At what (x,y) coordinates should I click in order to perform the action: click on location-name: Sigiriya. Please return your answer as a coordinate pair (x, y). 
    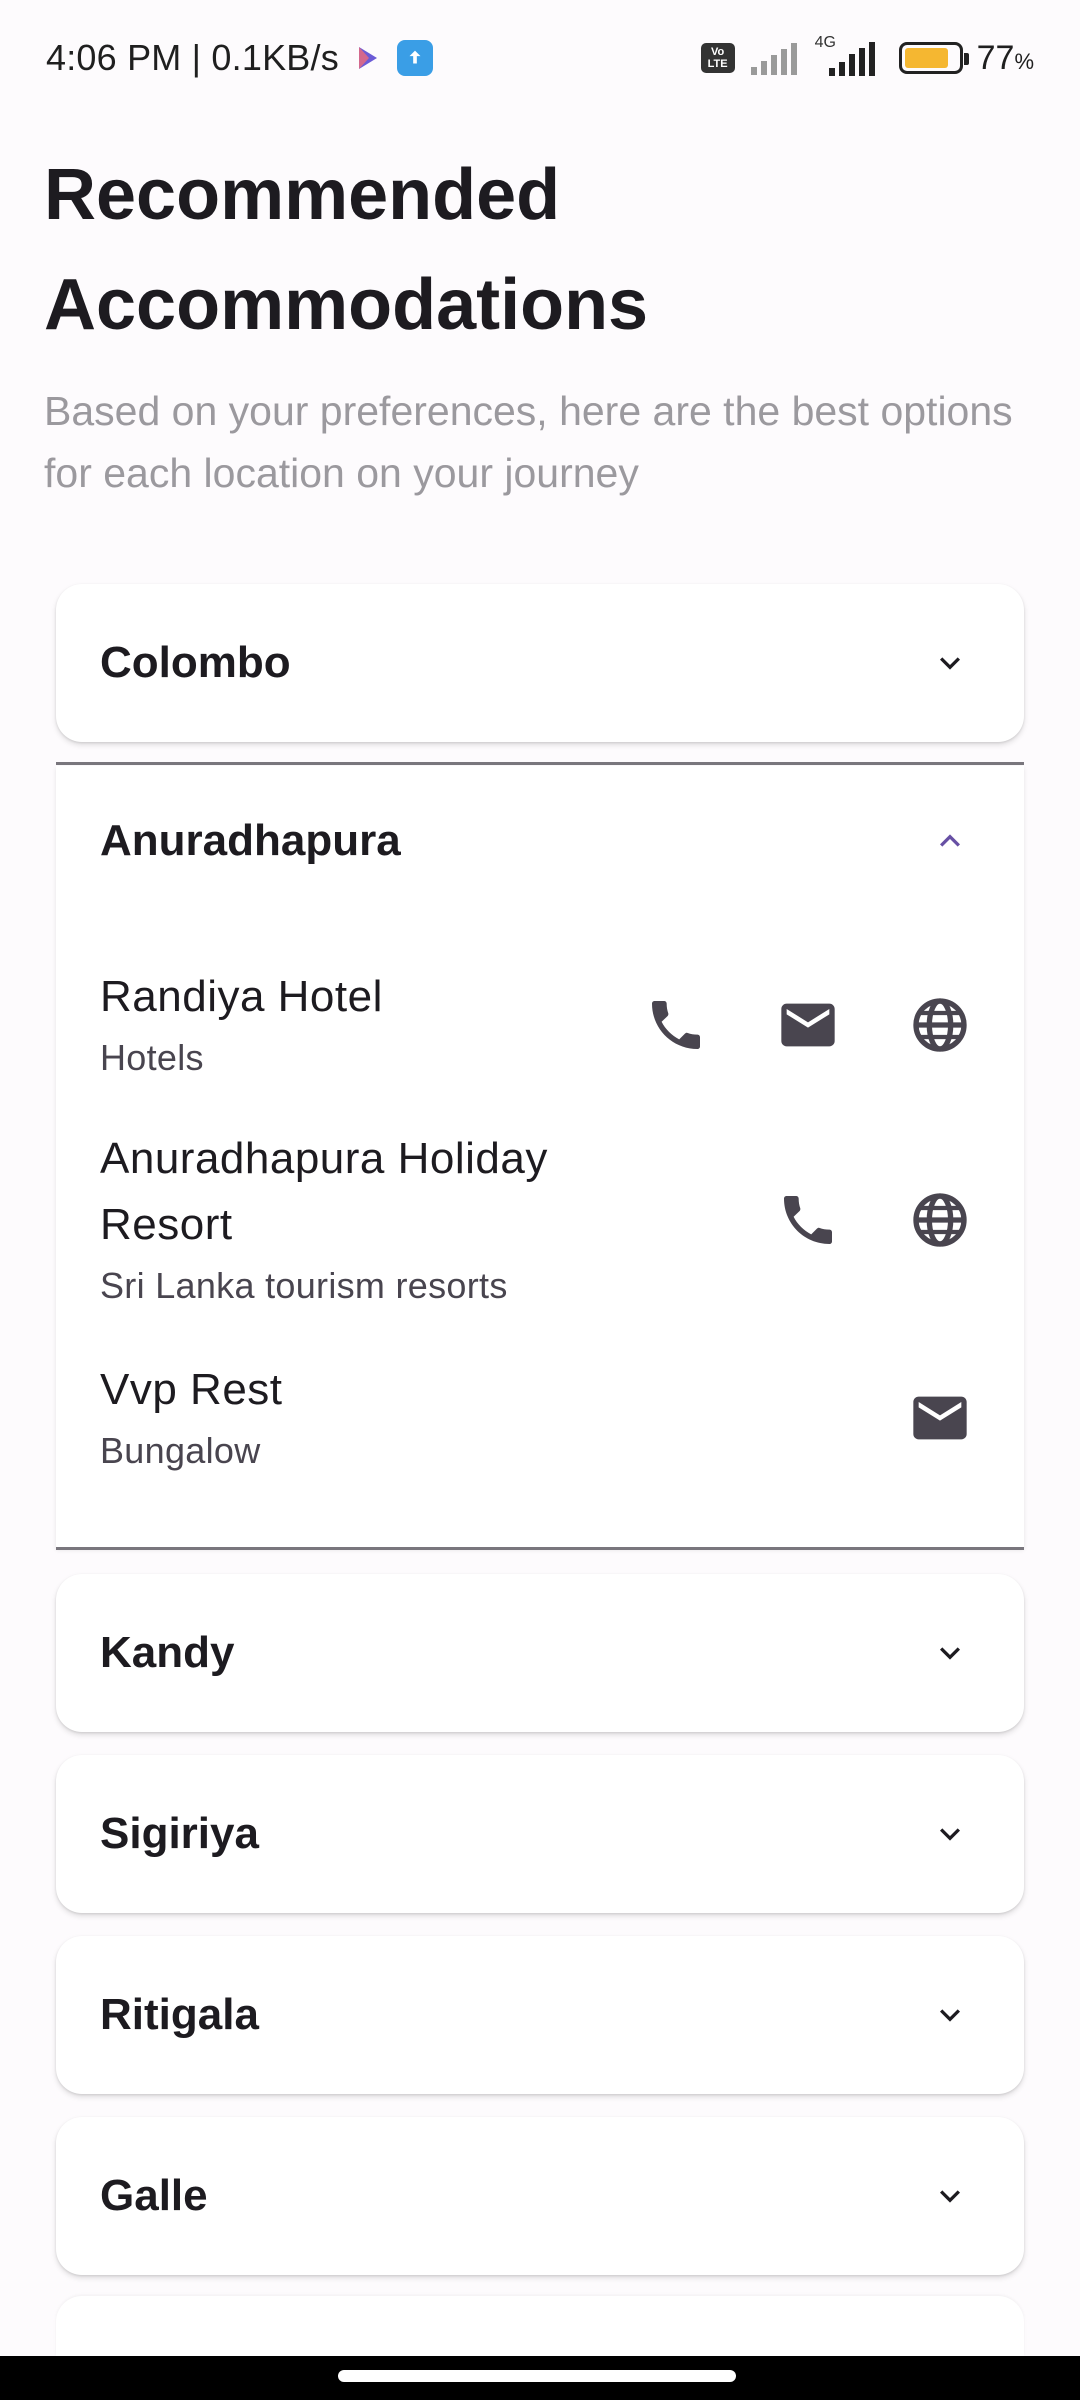
    Looking at the image, I should click on (179, 1833).